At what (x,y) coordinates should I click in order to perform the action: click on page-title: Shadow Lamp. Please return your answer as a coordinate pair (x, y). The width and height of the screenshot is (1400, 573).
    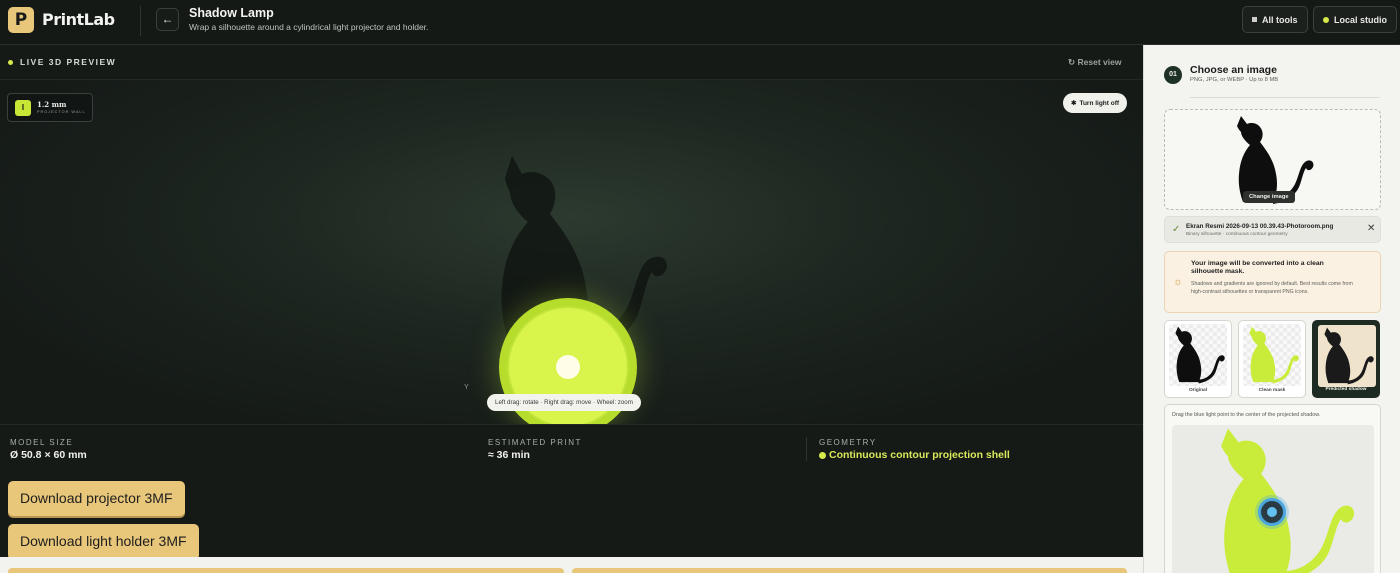
    Looking at the image, I should click on (231, 13).